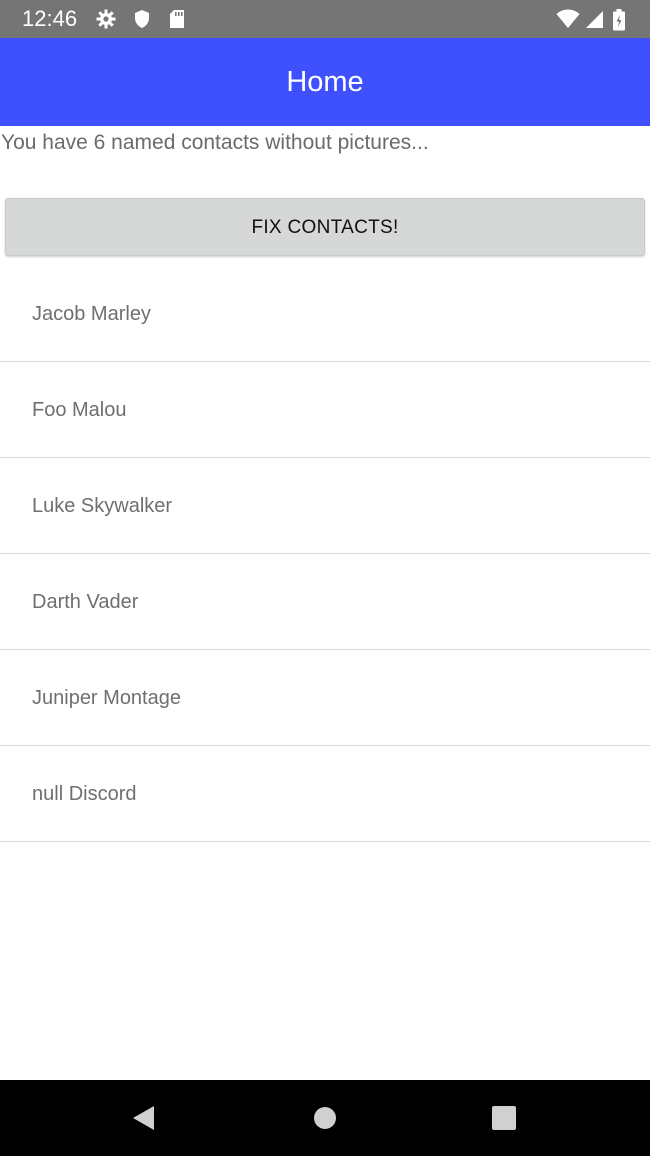 The height and width of the screenshot is (1156, 650). Describe the element at coordinates (177, 19) in the screenshot. I see `sd-card-icon` at that location.